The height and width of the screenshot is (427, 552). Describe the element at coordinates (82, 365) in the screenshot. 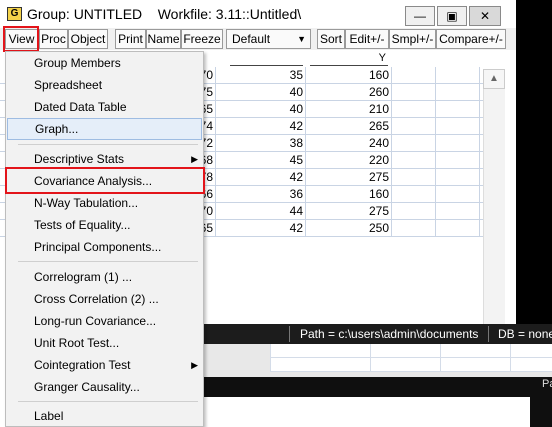

I see `menu-item-label: Cointegration Test` at that location.